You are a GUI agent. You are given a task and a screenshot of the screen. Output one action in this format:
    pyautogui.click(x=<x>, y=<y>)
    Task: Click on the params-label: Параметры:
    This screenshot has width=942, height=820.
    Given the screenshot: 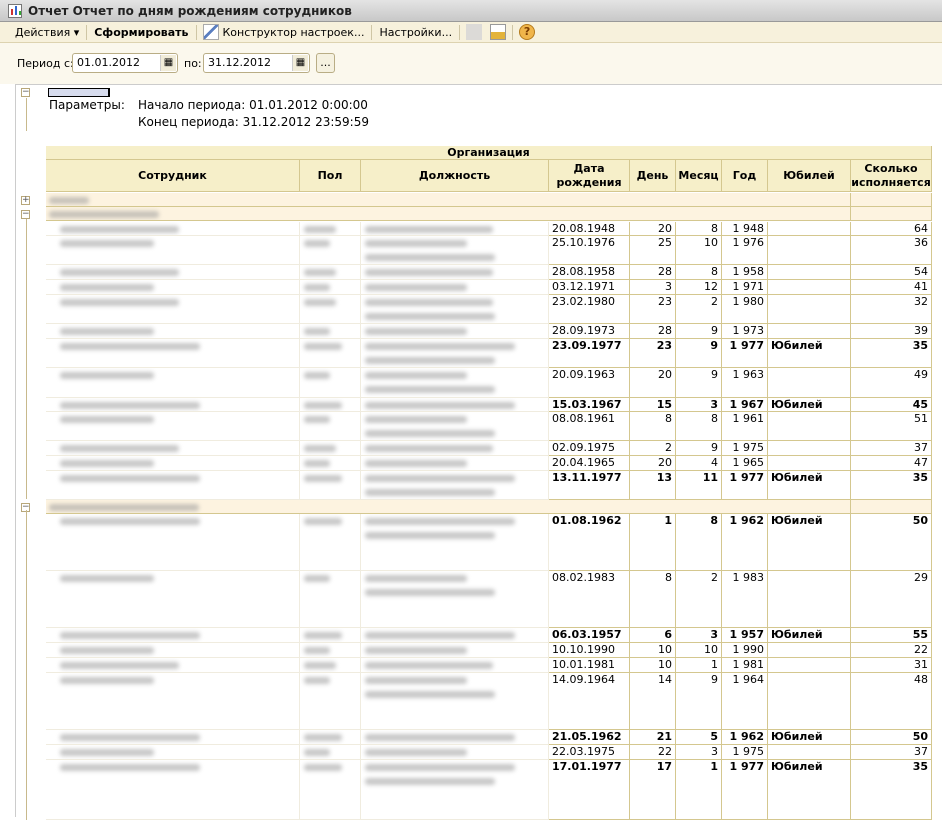 What is the action you would take?
    pyautogui.click(x=87, y=105)
    